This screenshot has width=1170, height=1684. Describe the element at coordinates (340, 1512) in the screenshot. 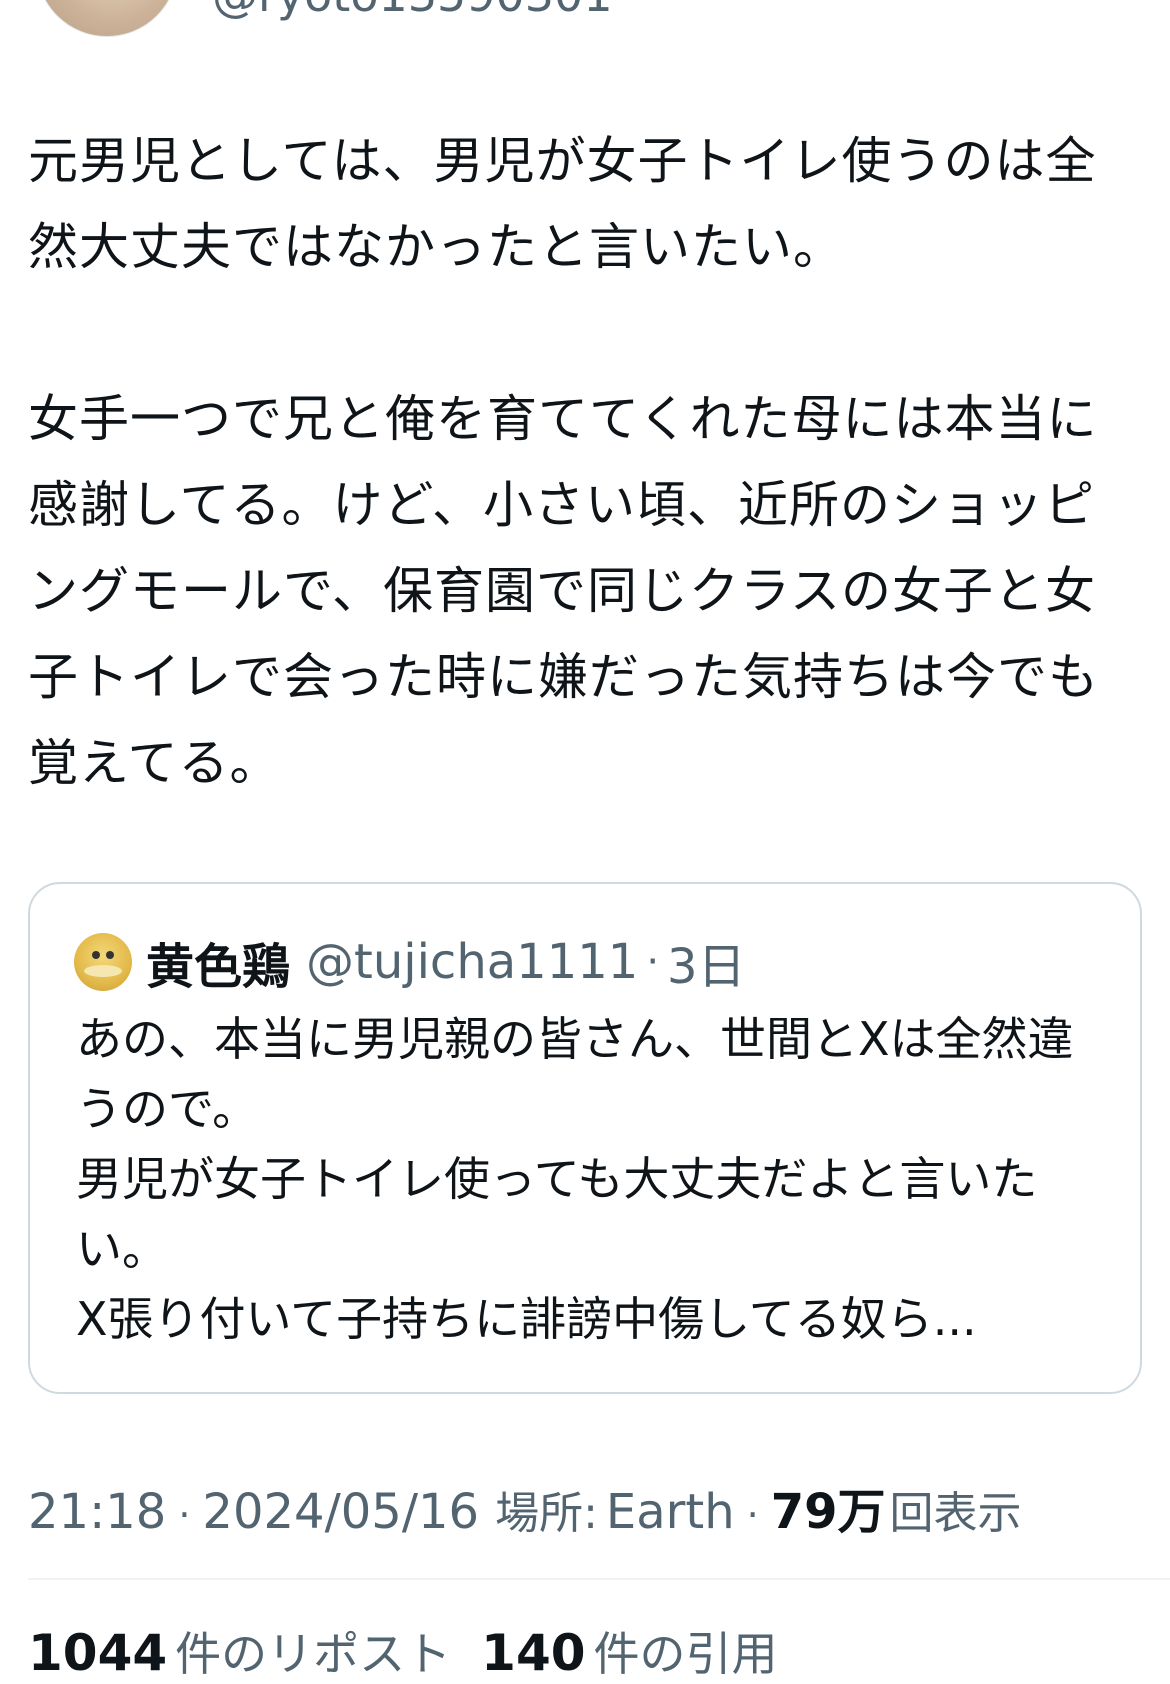

I see `post-date: 2024/05/16` at that location.